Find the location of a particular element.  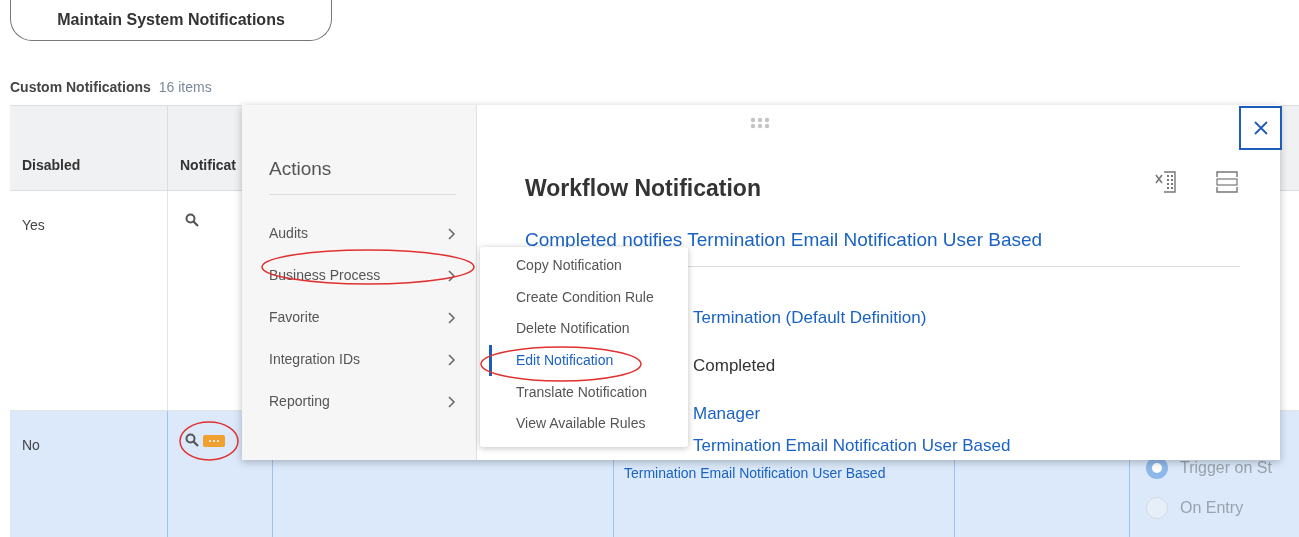

submenu-item: Delete Notification is located at coordinates (588, 329).